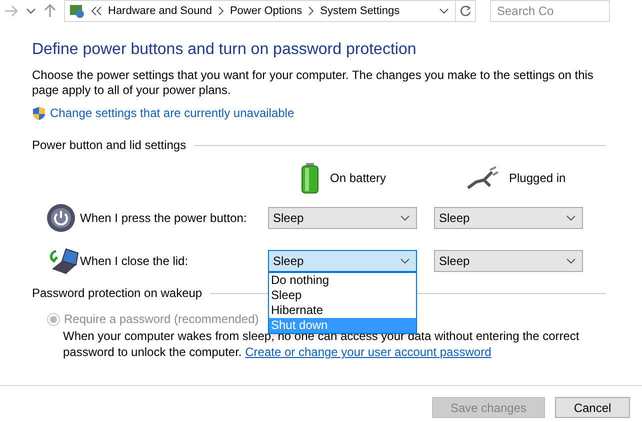  I want to click on refresh-icon, so click(466, 11).